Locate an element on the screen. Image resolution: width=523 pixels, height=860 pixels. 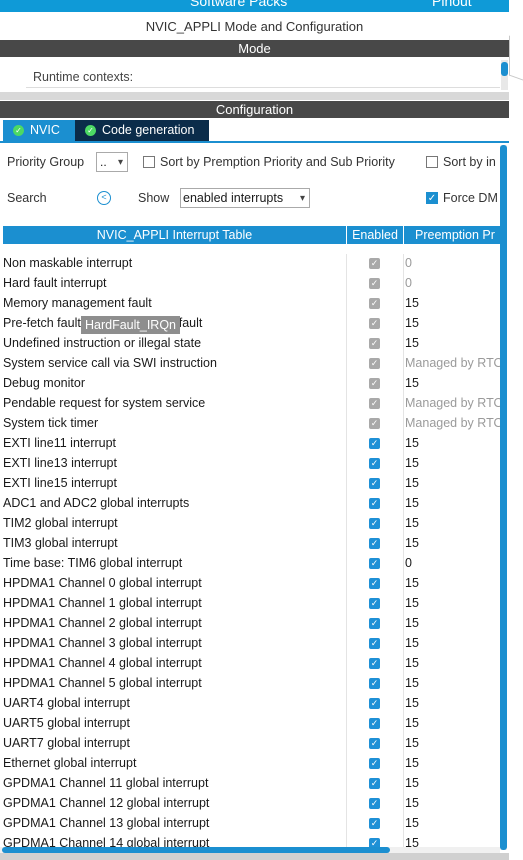
force-dma-checkbox: ✓ is located at coordinates (432, 198).